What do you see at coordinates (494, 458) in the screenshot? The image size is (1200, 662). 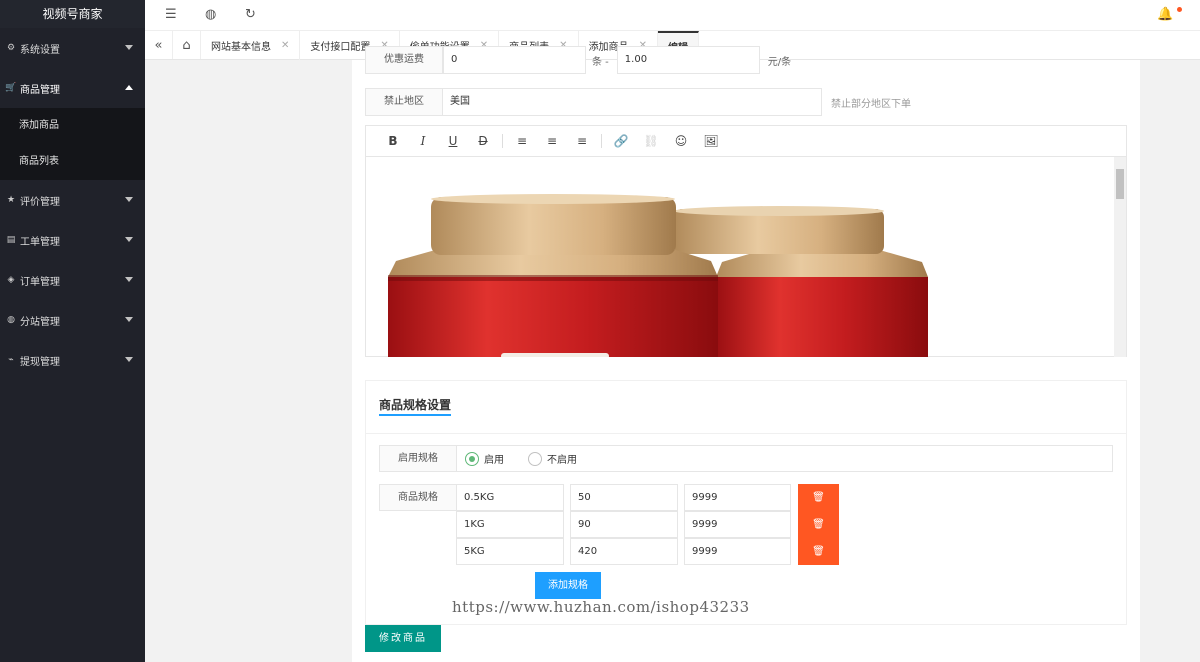 I see `radio-enable-label: 启用` at bounding box center [494, 458].